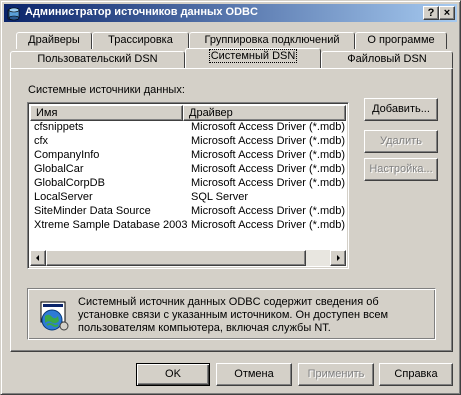 The height and width of the screenshot is (395, 461). What do you see at coordinates (141, 12) in the screenshot?
I see `window-title: Администратор источников данных ODBC` at bounding box center [141, 12].